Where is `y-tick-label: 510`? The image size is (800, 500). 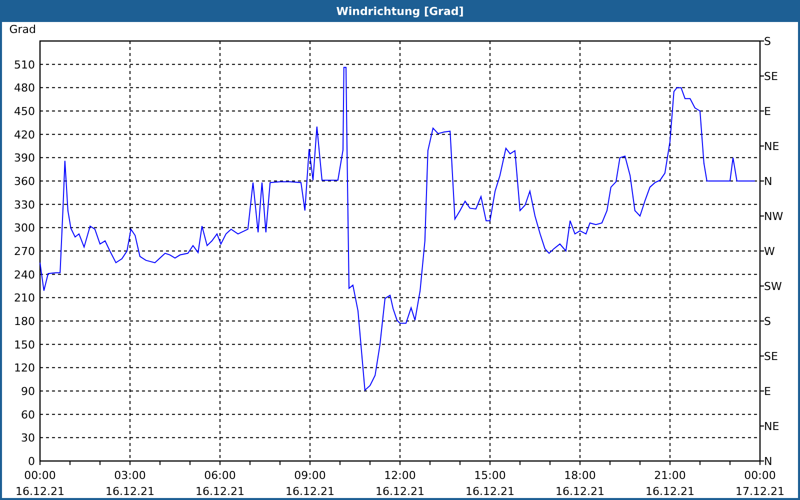
y-tick-label: 510 is located at coordinates (24, 65).